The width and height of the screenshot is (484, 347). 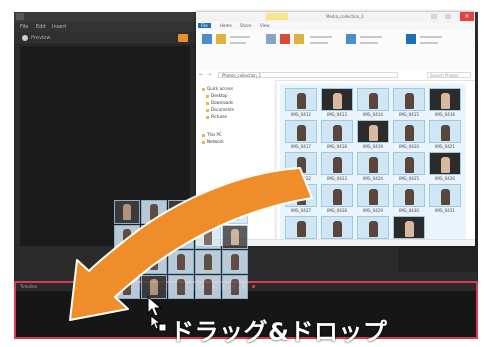 What do you see at coordinates (226, 25) in the screenshot?
I see `tab-home: Home` at bounding box center [226, 25].